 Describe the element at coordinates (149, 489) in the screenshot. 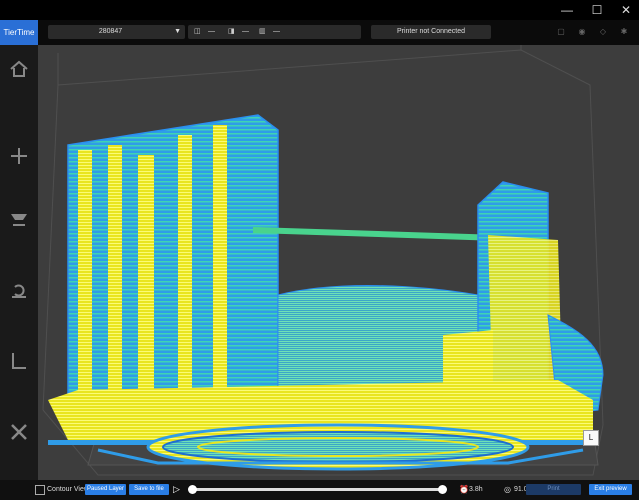

I see `save-to-file-button: Save to file` at that location.